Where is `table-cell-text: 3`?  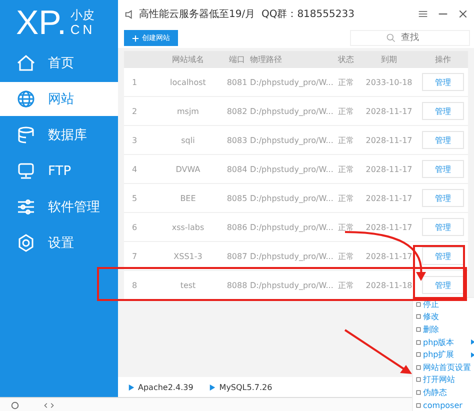 table-cell-text: 3 is located at coordinates (134, 140).